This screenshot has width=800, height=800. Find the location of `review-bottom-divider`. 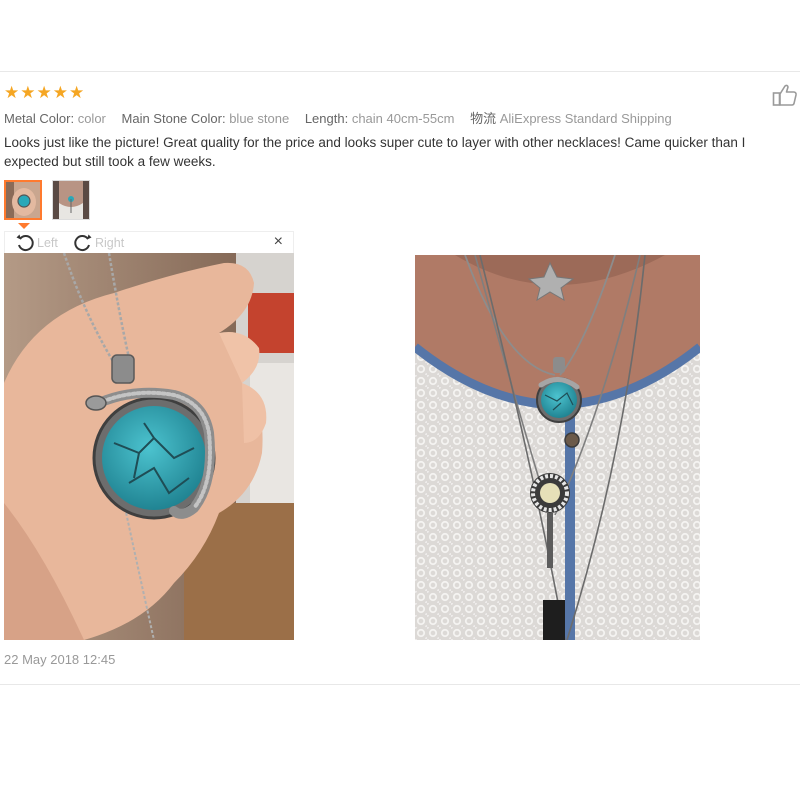

review-bottom-divider is located at coordinates (400, 684).